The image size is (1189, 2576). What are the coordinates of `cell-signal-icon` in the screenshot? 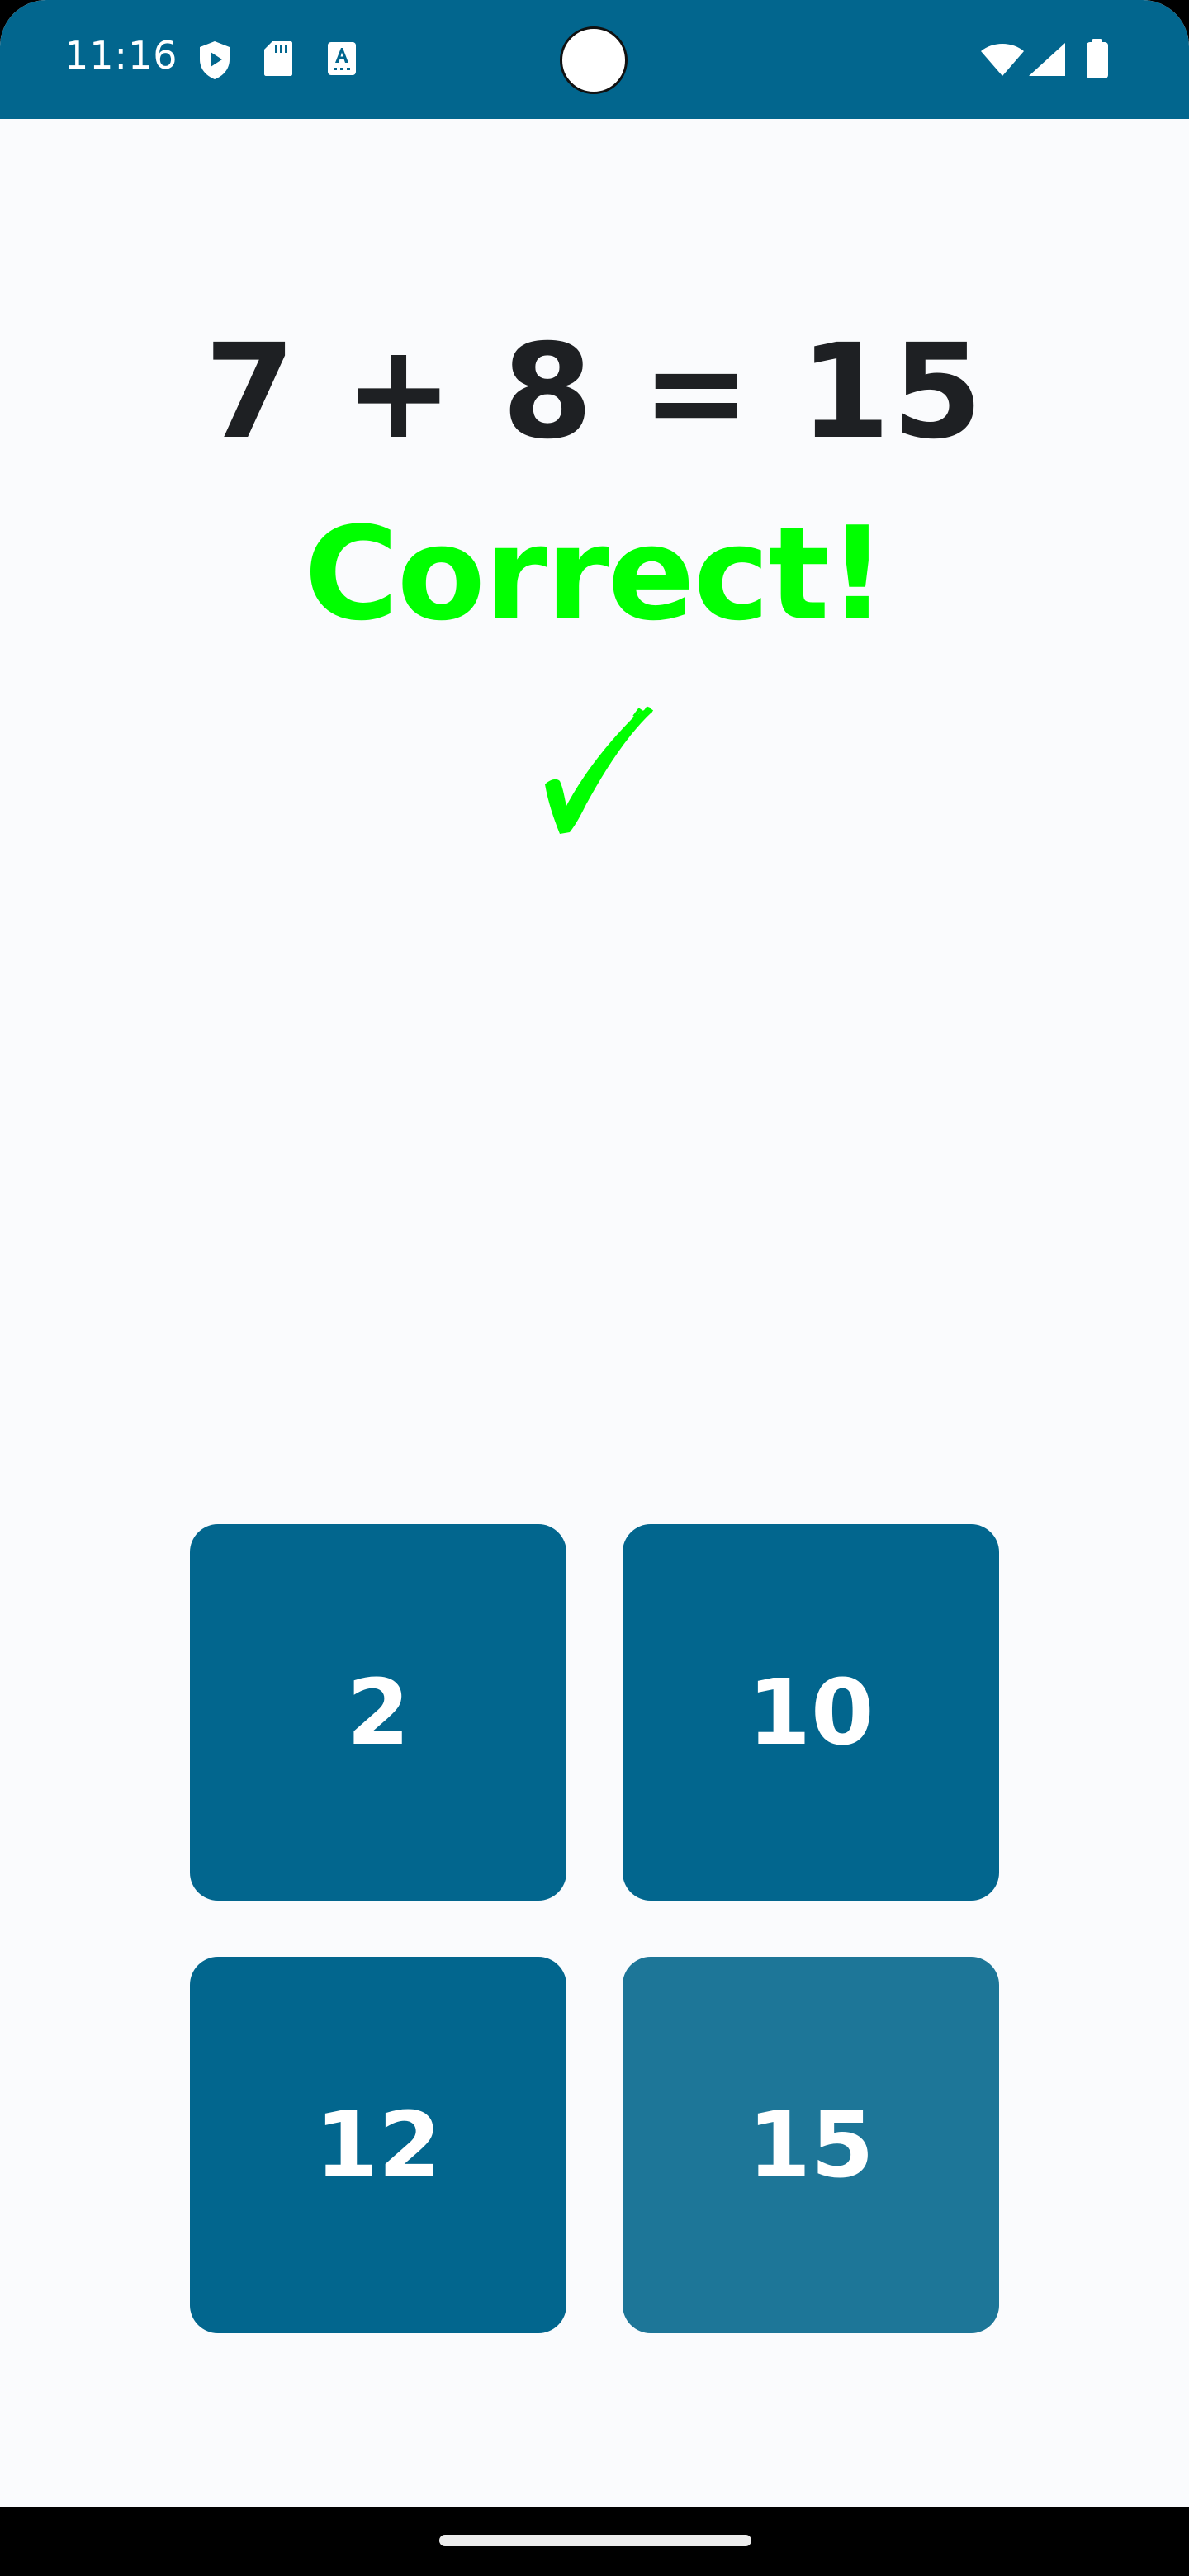 It's located at (1047, 61).